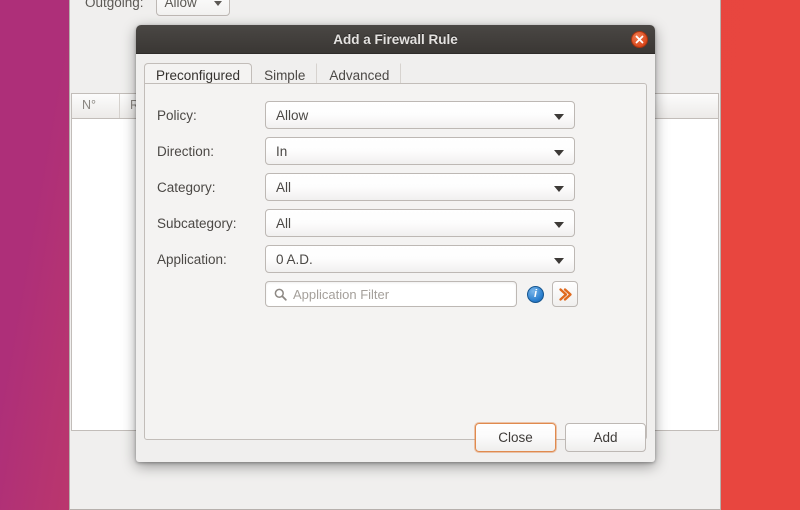 Image resolution: width=800 pixels, height=510 pixels. What do you see at coordinates (420, 187) in the screenshot?
I see `category-combobox: All` at bounding box center [420, 187].